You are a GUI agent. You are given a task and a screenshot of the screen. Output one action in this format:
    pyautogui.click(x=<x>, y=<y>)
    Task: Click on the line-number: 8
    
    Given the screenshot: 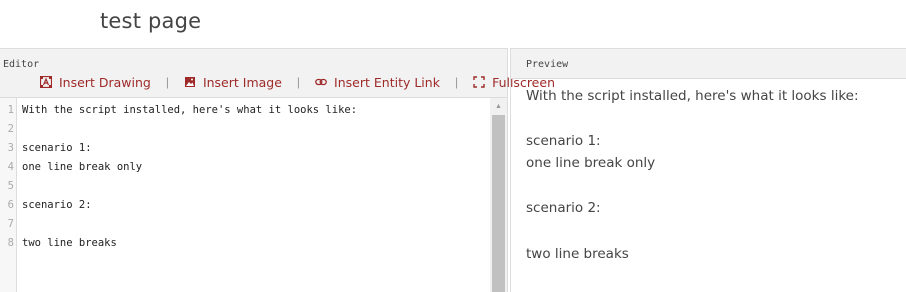 What is the action you would take?
    pyautogui.click(x=10, y=243)
    